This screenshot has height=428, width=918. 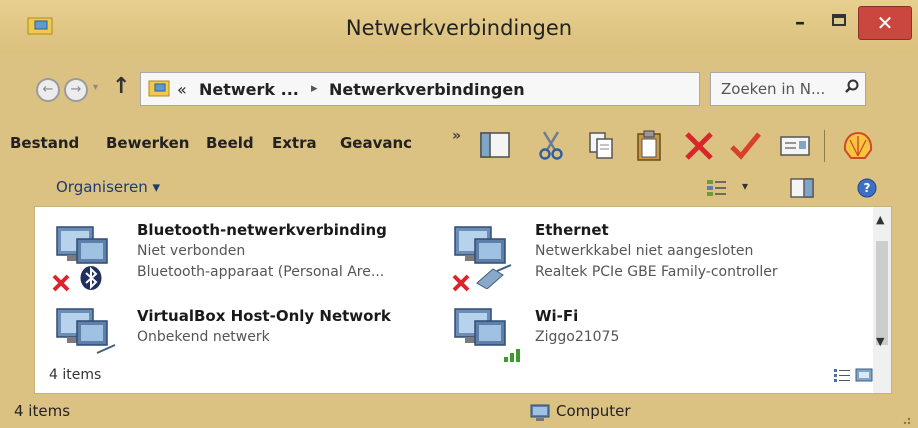 I want to click on close-button: ✕, so click(x=885, y=23).